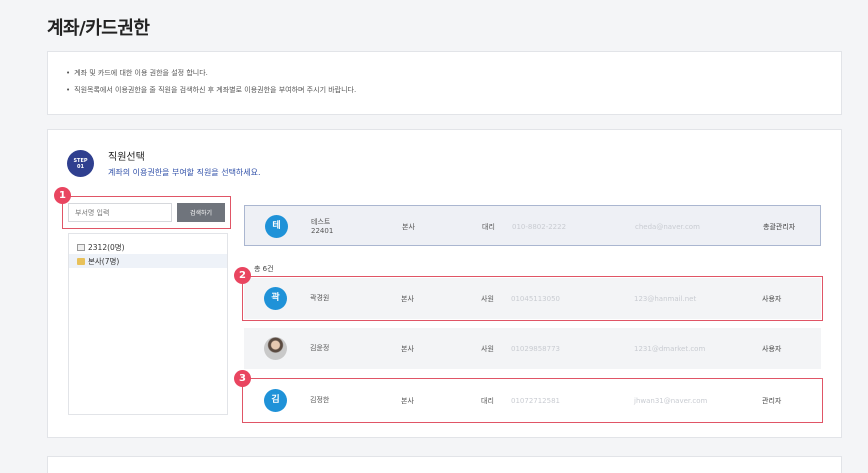 The image size is (868, 473). I want to click on step-description: 계좌의 이용권한을 부여할 직원을 선택하세요., so click(184, 172).